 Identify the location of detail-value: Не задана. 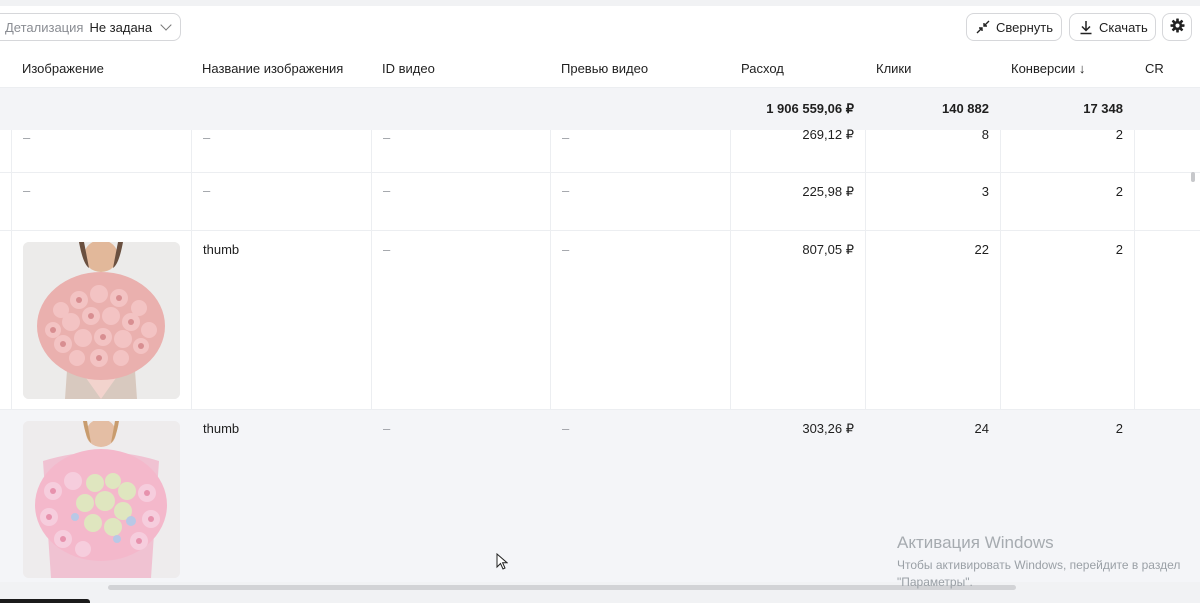
(121, 27).